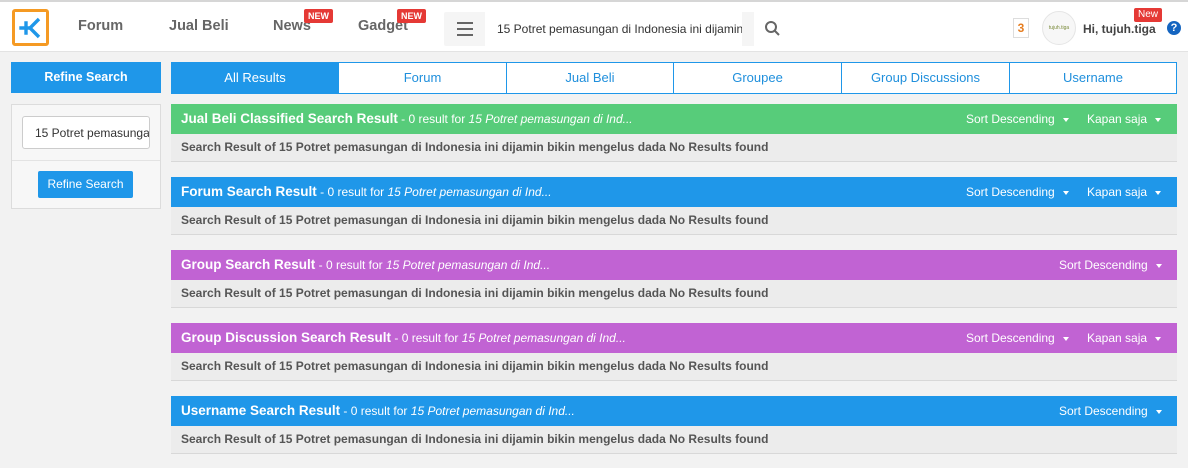 The width and height of the screenshot is (1188, 468). What do you see at coordinates (423, 78) in the screenshot?
I see `tab-forum: Forum` at bounding box center [423, 78].